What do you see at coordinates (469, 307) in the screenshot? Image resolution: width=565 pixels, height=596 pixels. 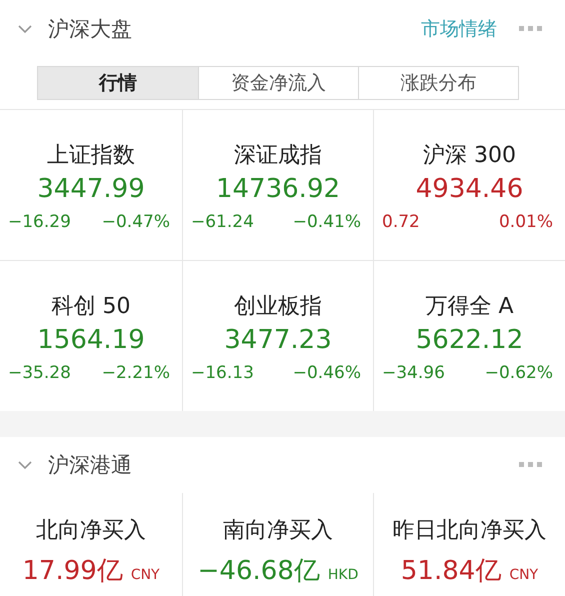 I see `index-name: 万得全 A` at bounding box center [469, 307].